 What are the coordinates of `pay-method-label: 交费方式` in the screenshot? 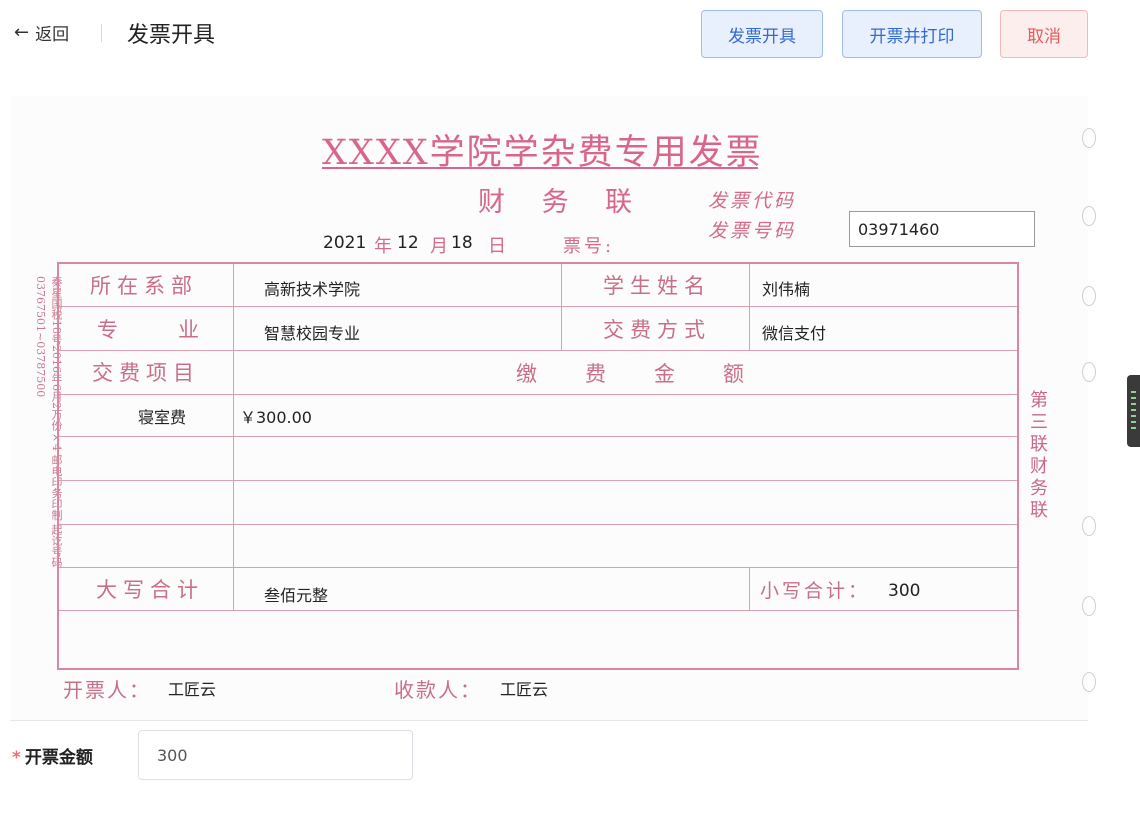 It's located at (657, 330).